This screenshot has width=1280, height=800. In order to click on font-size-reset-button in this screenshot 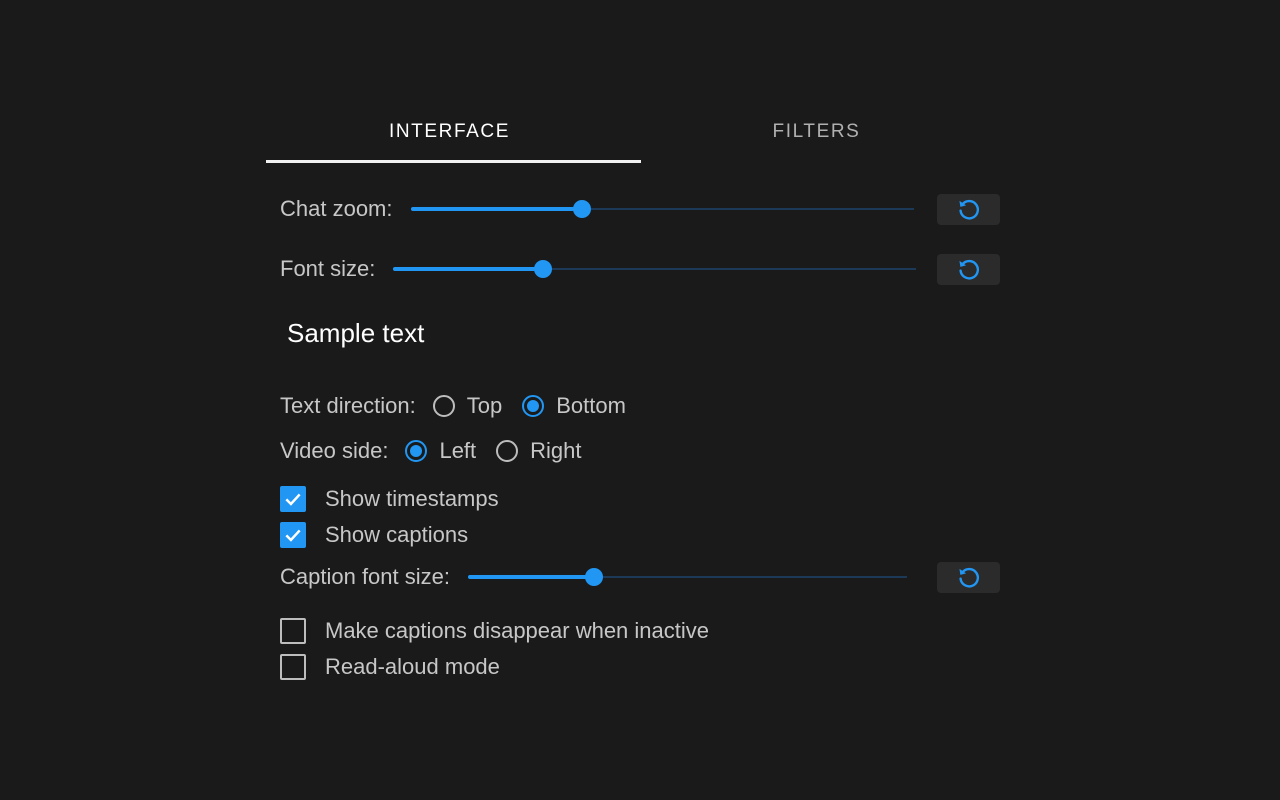, I will do `click(968, 269)`.